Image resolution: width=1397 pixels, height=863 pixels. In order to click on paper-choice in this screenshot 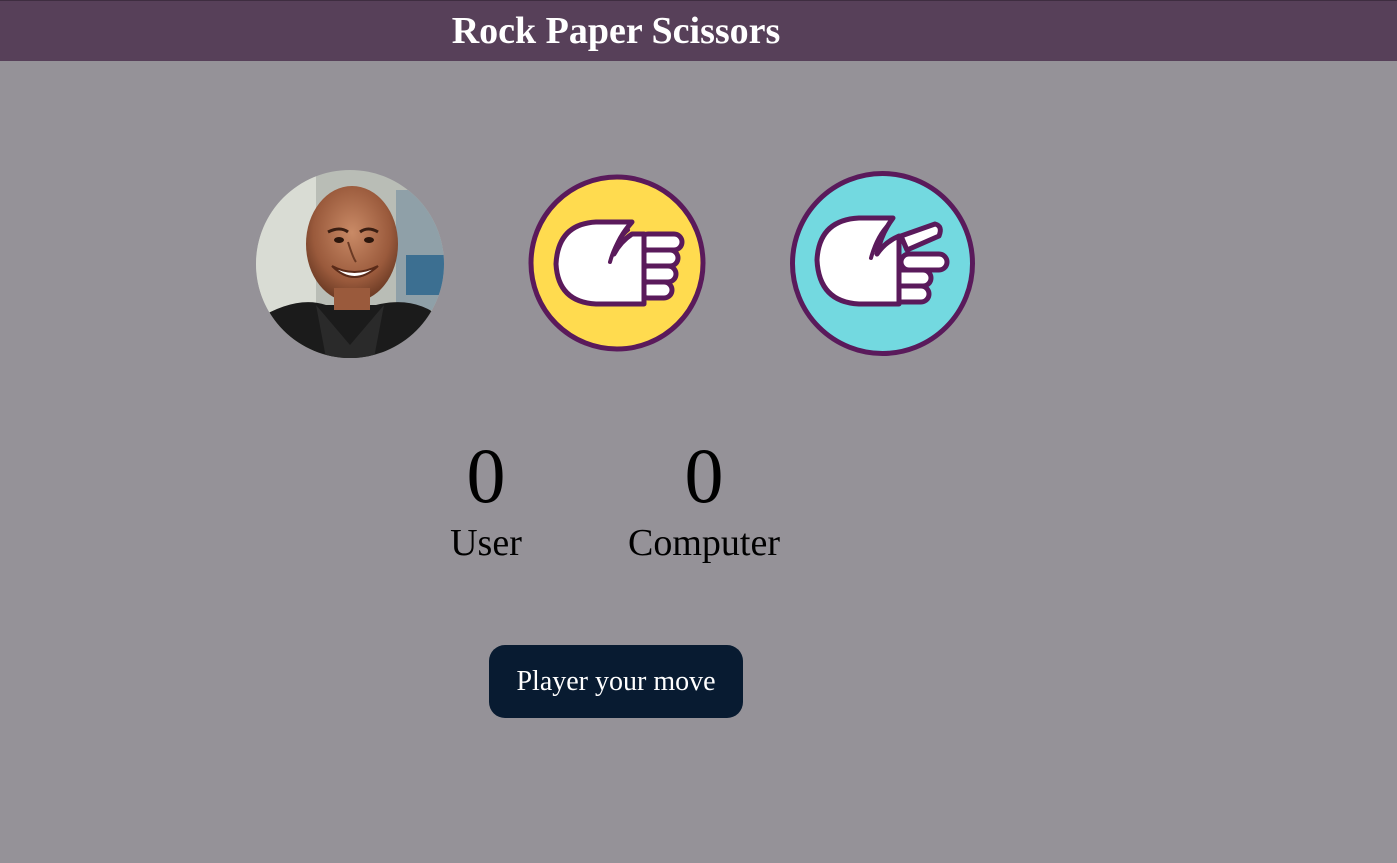, I will do `click(617, 263)`.